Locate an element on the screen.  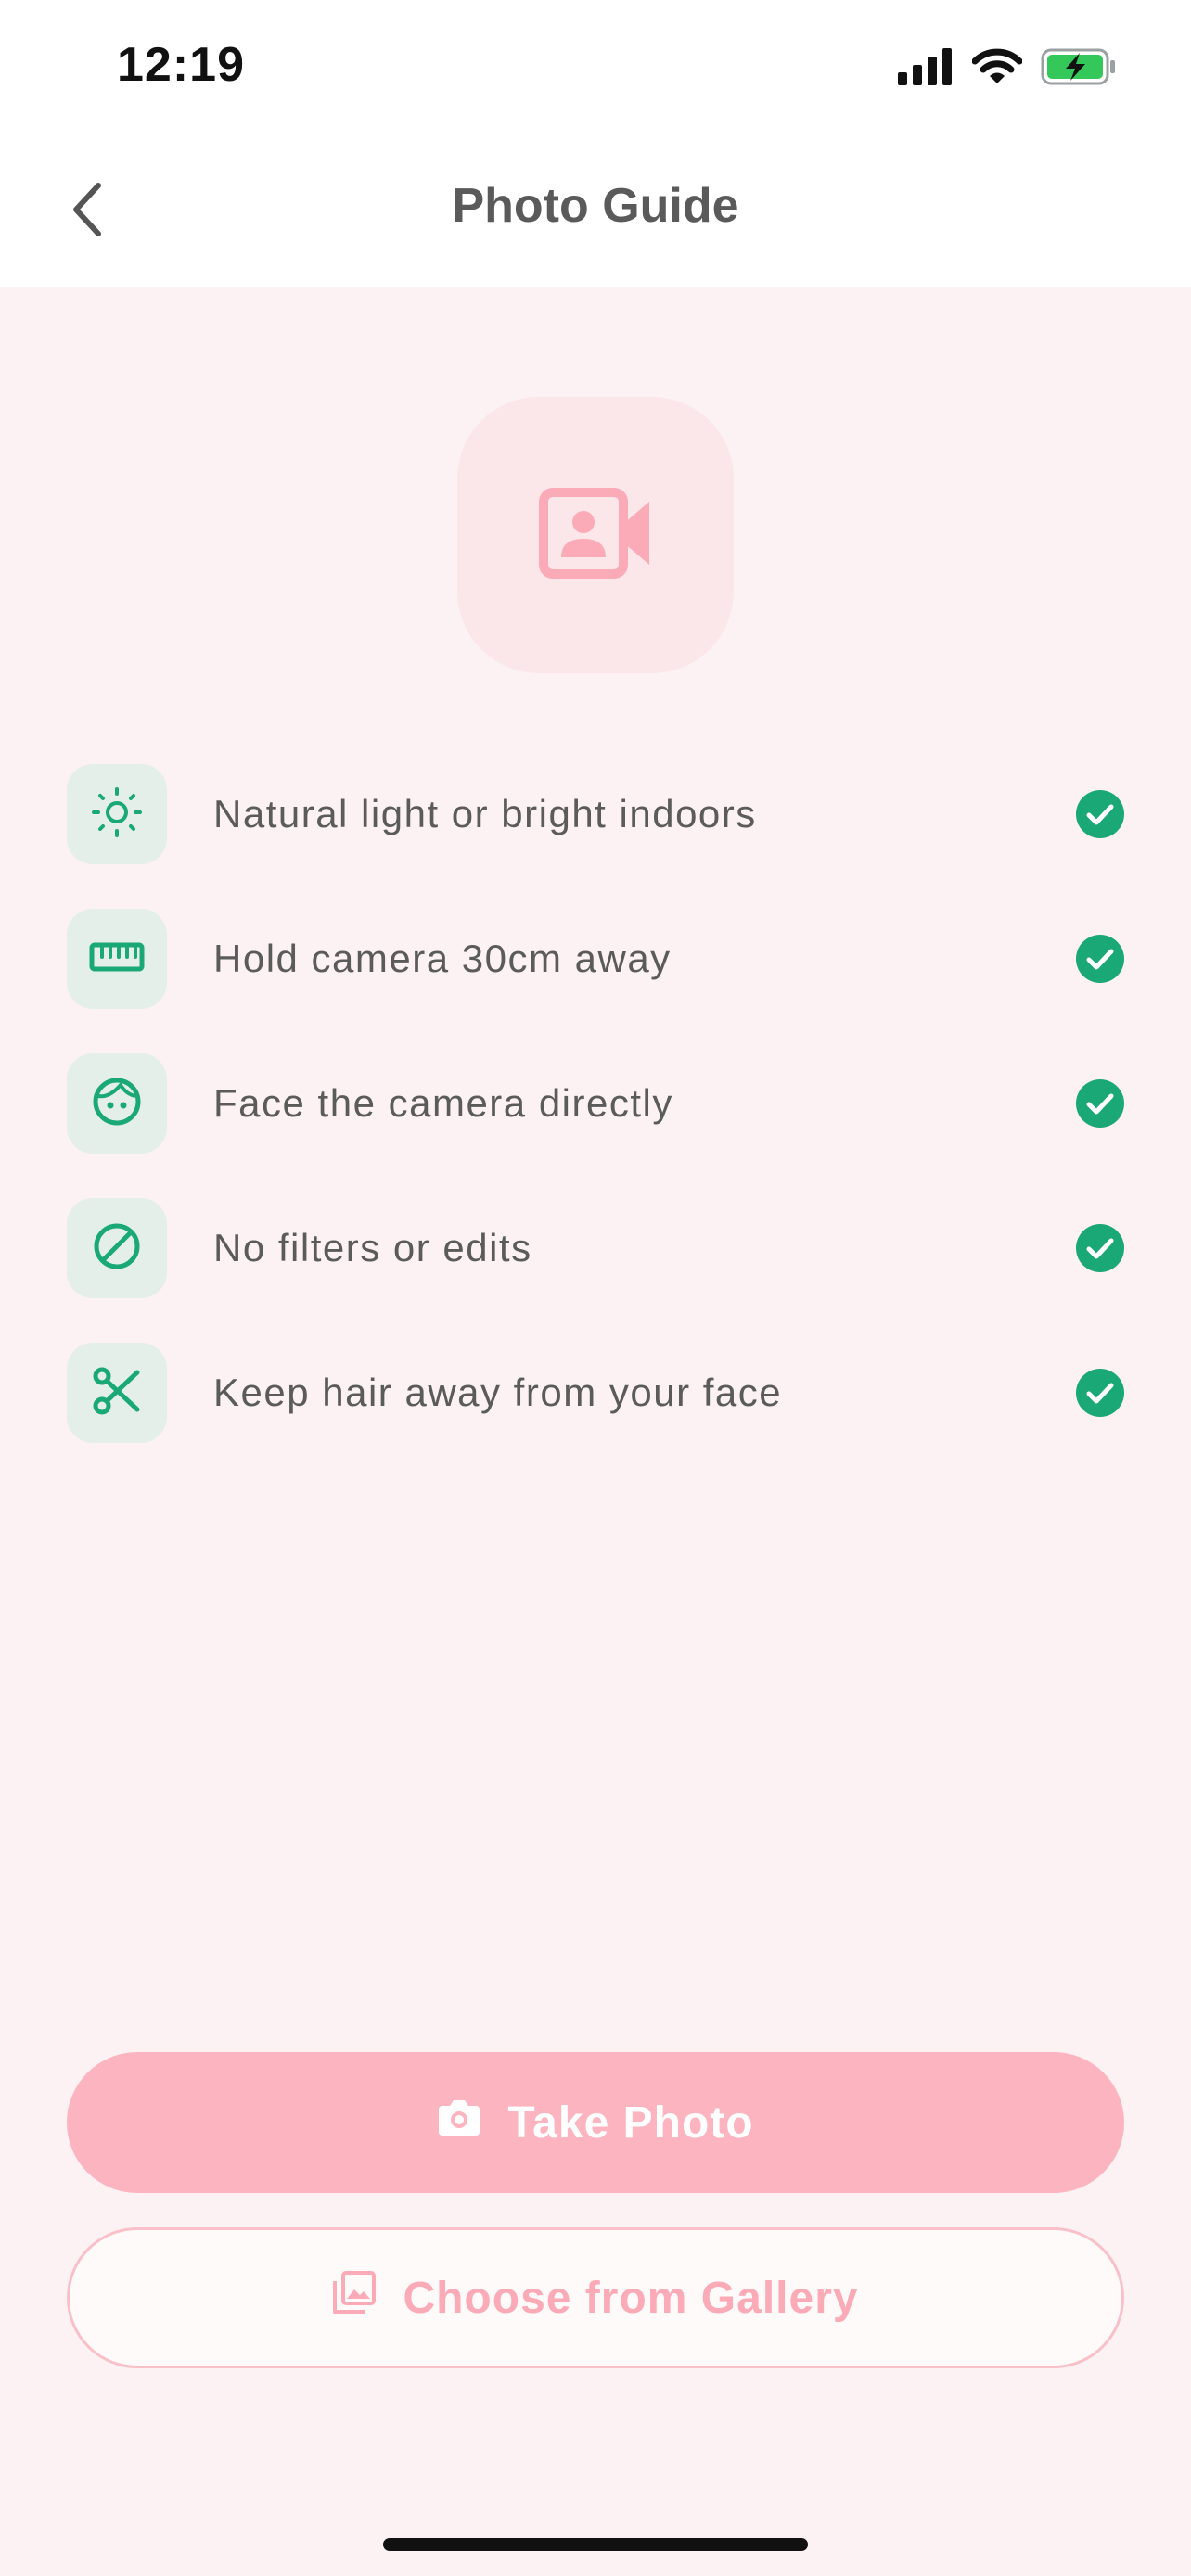
sun-icon is located at coordinates (117, 814).